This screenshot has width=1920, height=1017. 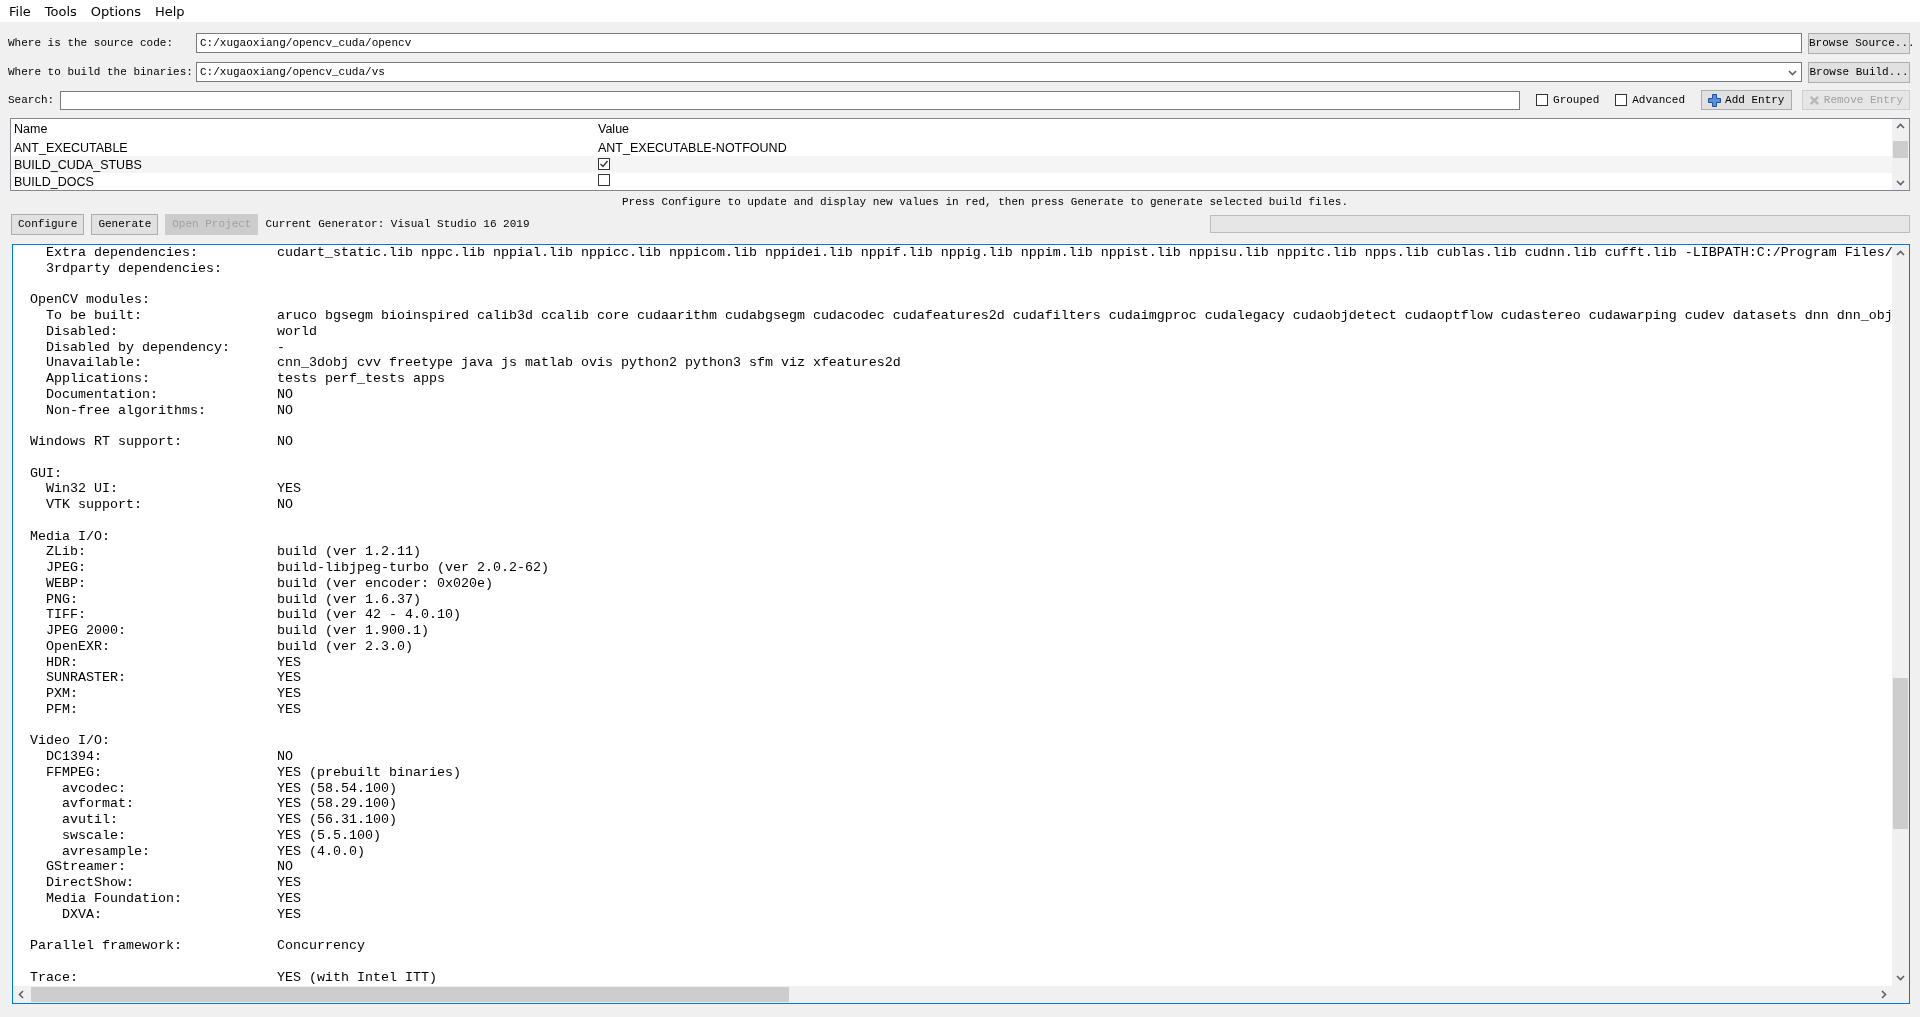 What do you see at coordinates (329, 835) in the screenshot?
I see `log-value: YES (5.5.100)` at bounding box center [329, 835].